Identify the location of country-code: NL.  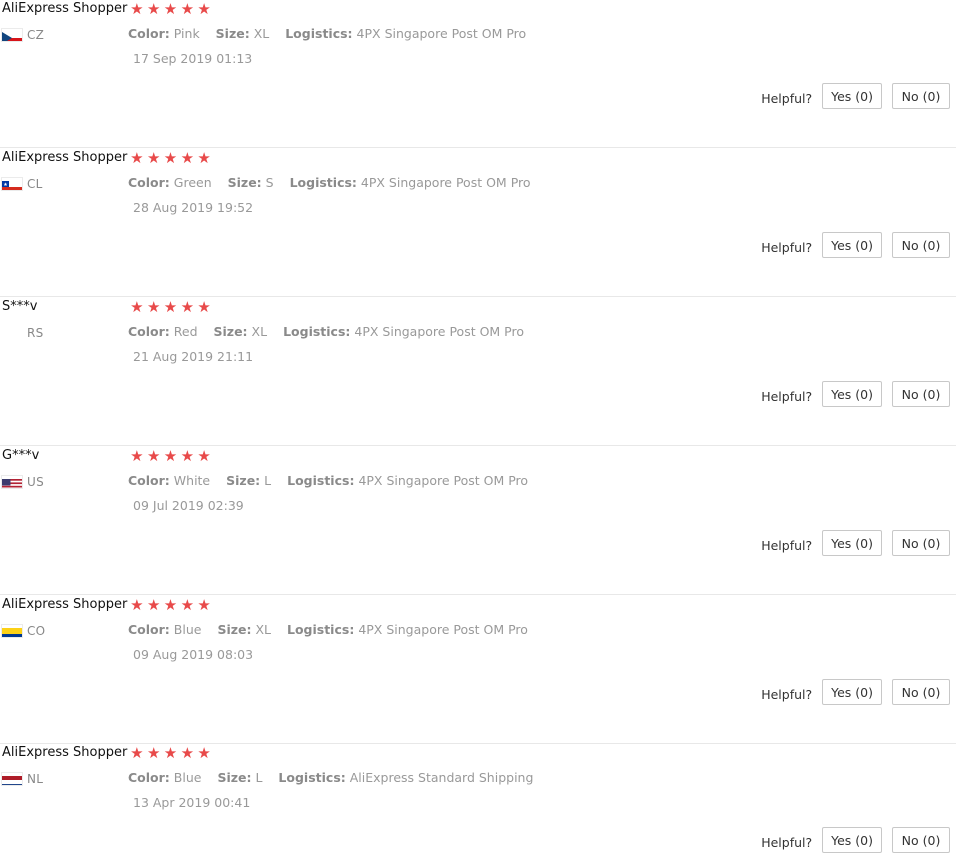
(35, 779).